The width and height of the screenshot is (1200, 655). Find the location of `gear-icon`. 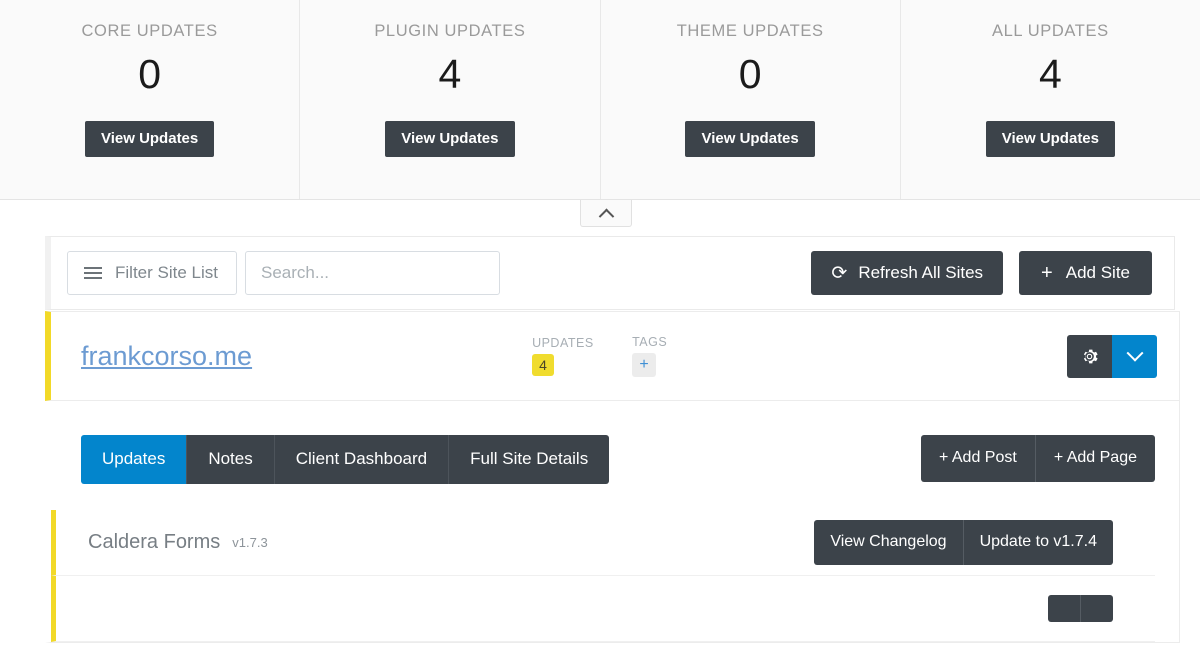

gear-icon is located at coordinates (1090, 356).